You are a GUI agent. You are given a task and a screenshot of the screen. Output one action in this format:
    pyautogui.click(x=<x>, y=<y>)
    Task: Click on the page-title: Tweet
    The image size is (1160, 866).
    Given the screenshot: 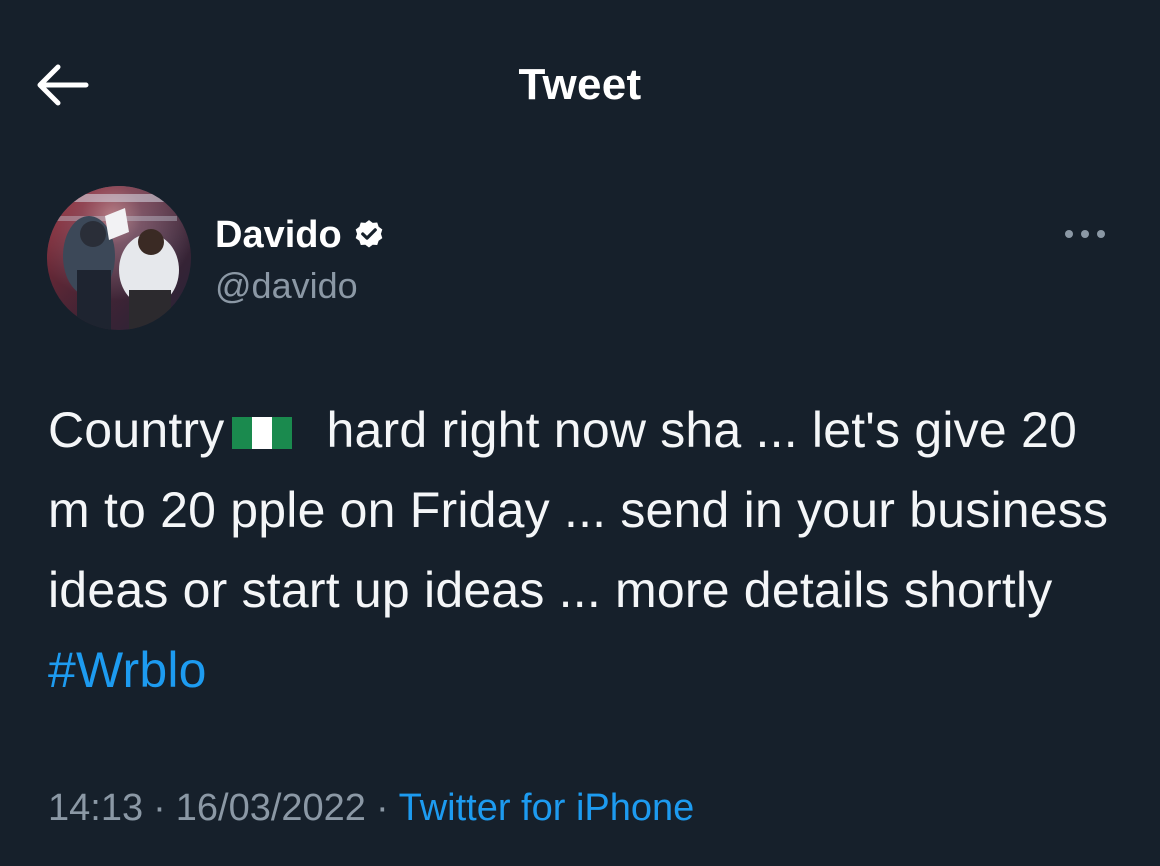 What is the action you would take?
    pyautogui.click(x=580, y=84)
    